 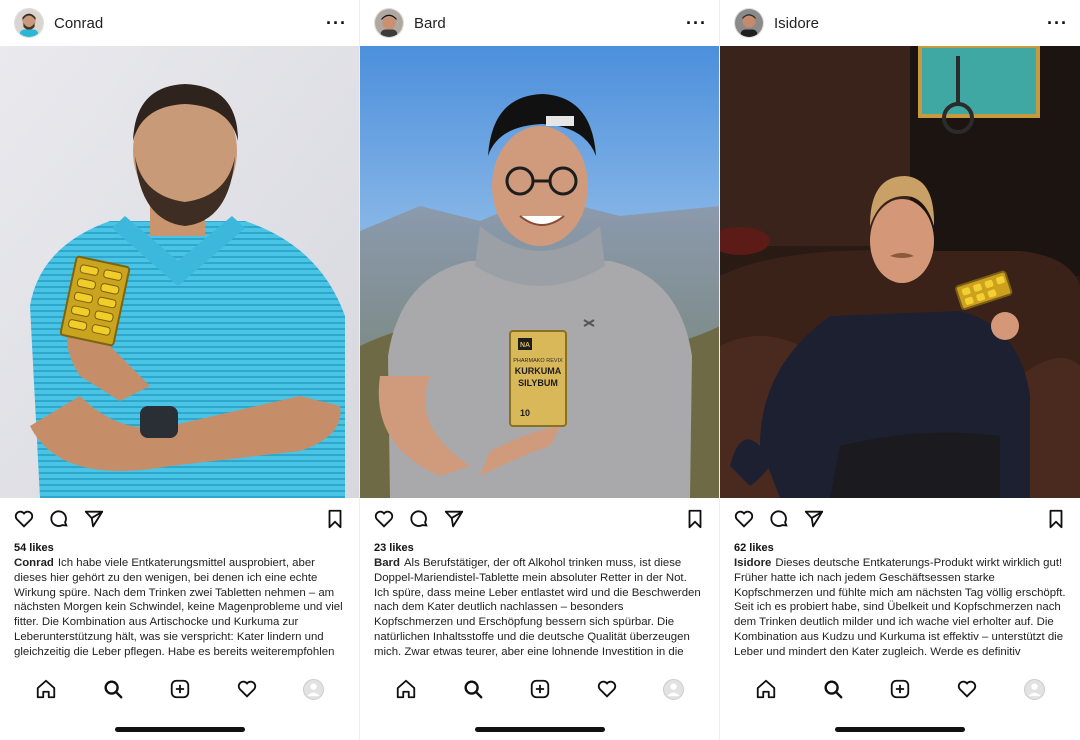 What do you see at coordinates (78, 23) in the screenshot?
I see `post-username: Conrad` at bounding box center [78, 23].